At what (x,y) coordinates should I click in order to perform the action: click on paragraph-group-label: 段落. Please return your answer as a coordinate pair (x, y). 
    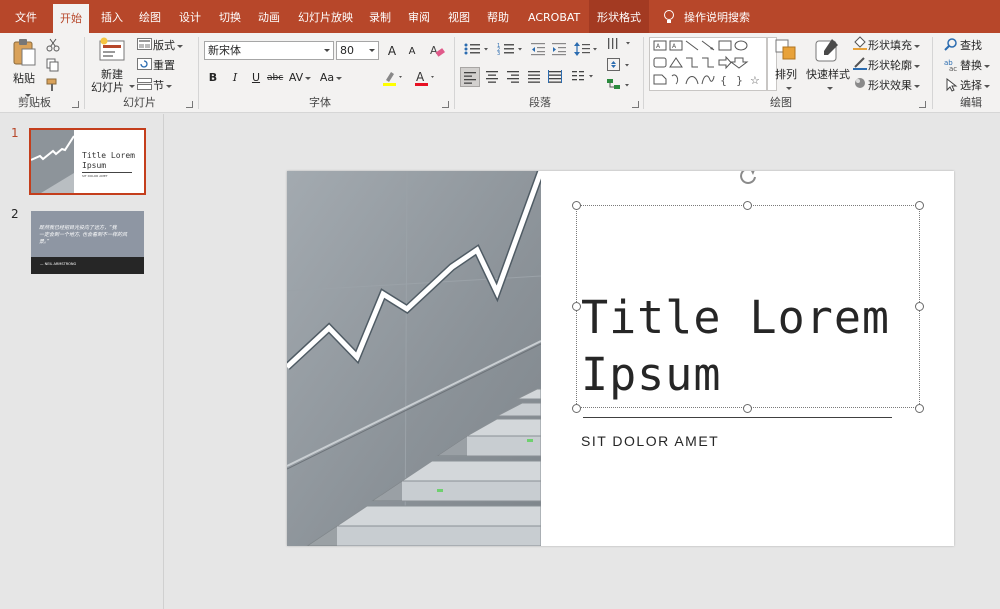
    Looking at the image, I should click on (540, 102).